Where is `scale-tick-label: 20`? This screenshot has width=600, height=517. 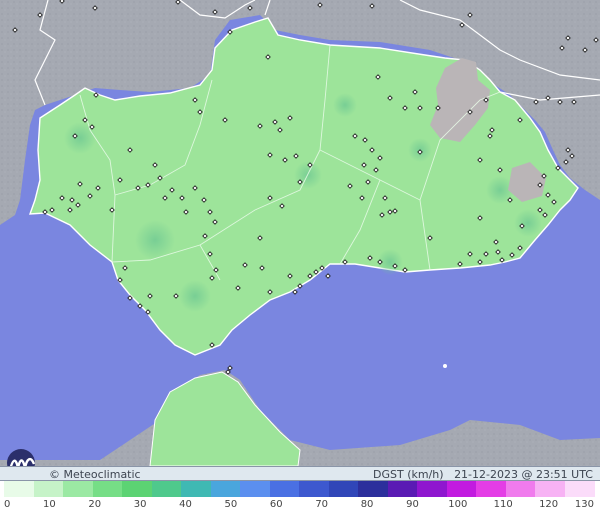
scale-tick-label: 20 is located at coordinates (95, 504).